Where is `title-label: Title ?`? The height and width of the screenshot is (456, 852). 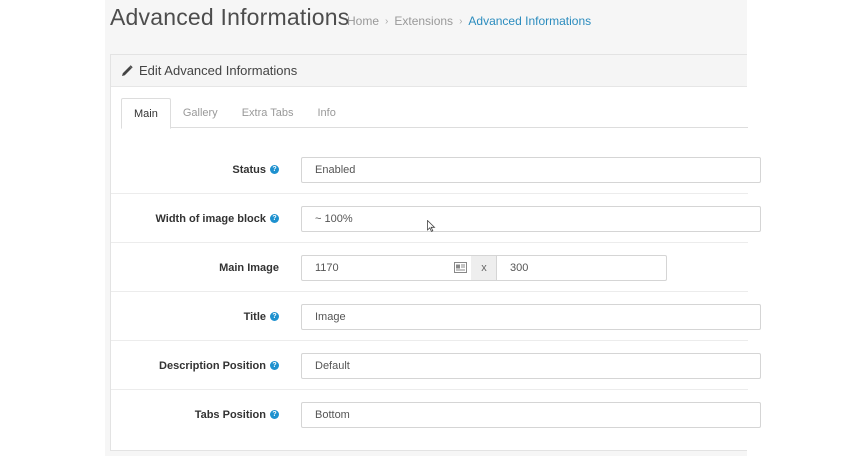
title-label: Title ? is located at coordinates (261, 316).